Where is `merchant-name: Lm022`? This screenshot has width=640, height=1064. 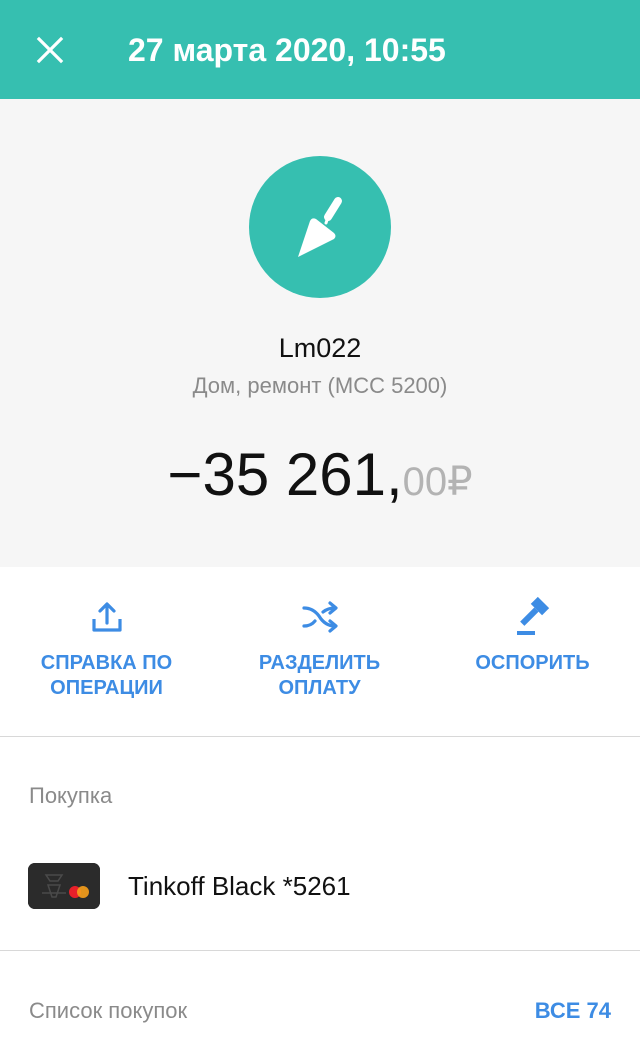 merchant-name: Lm022 is located at coordinates (320, 348).